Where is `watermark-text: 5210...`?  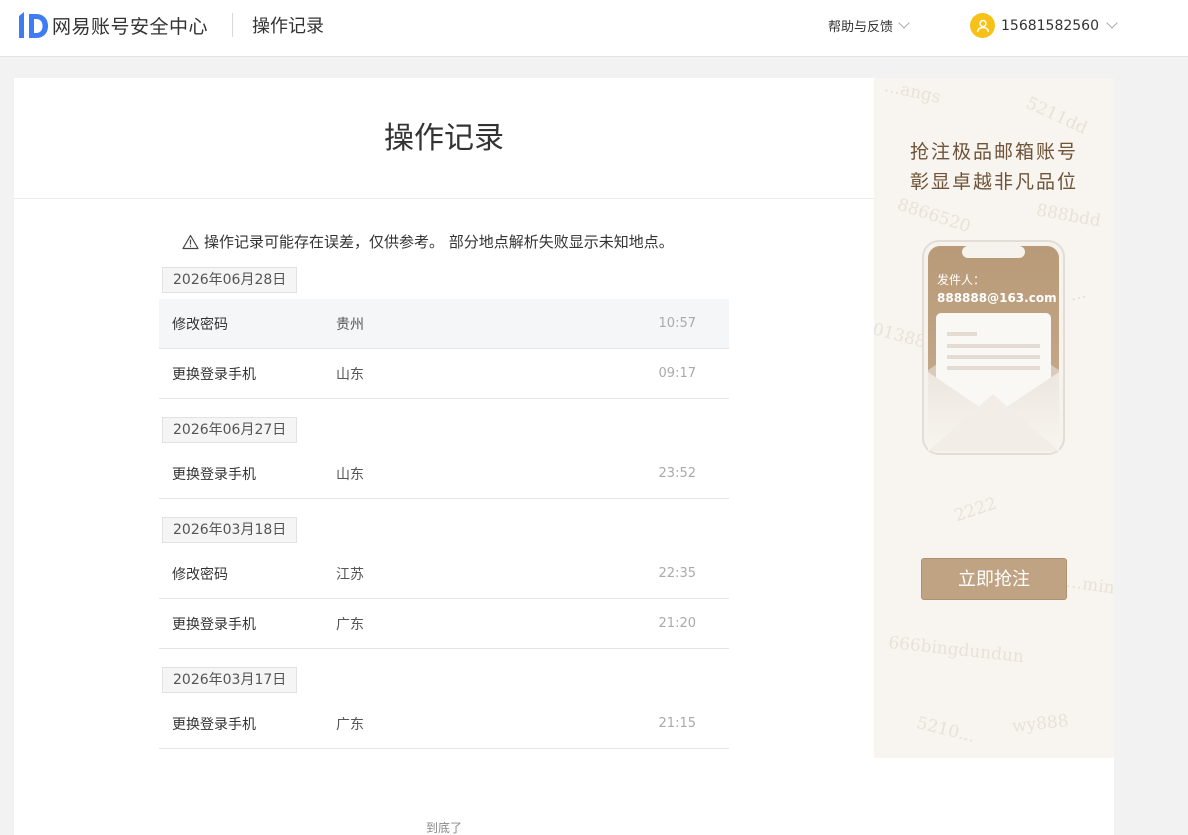
watermark-text: 5210... is located at coordinates (946, 730).